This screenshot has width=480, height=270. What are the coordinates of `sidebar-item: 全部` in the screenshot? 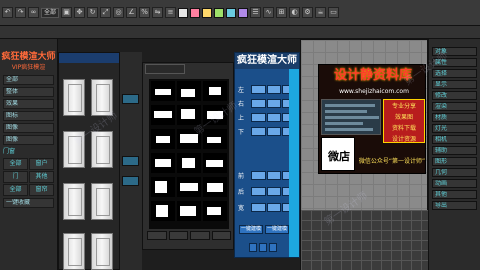 It's located at (28, 80).